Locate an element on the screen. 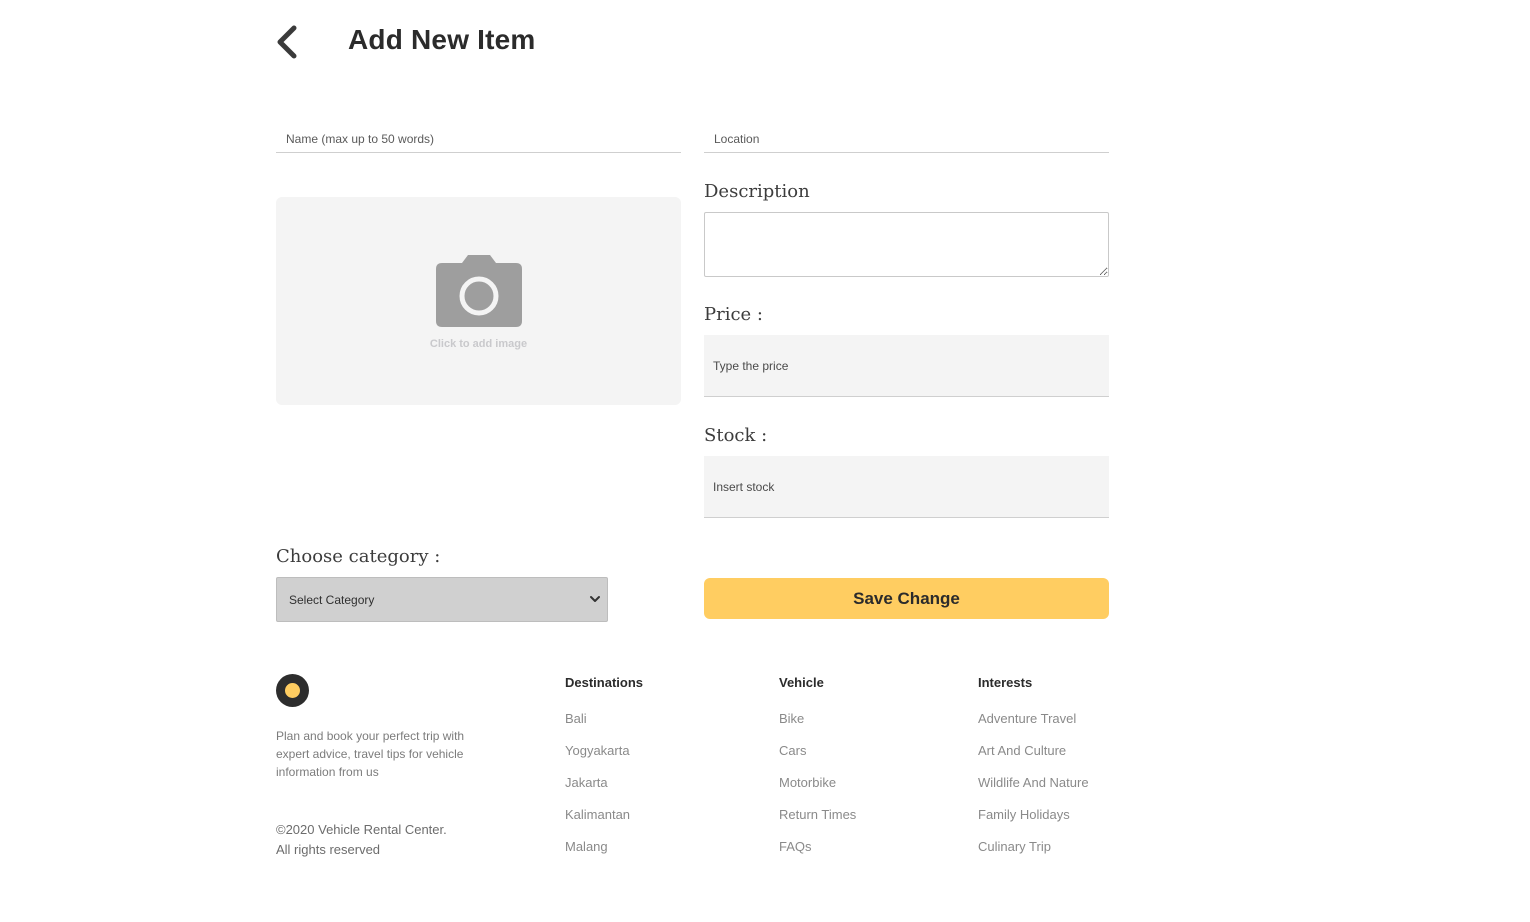 The height and width of the screenshot is (922, 1530). camera-icon is located at coordinates (479, 291).